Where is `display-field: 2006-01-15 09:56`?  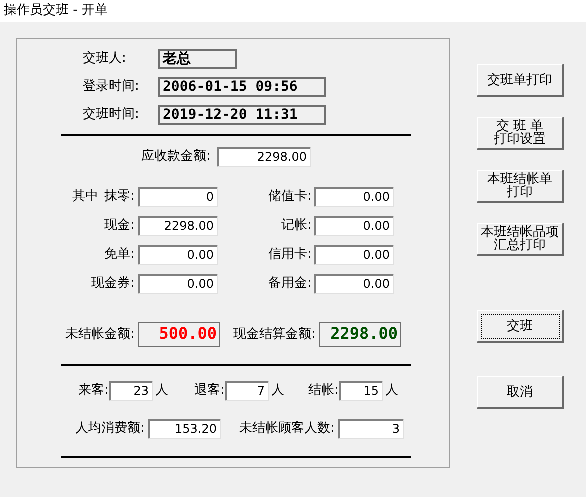 display-field: 2006-01-15 09:56 is located at coordinates (242, 87).